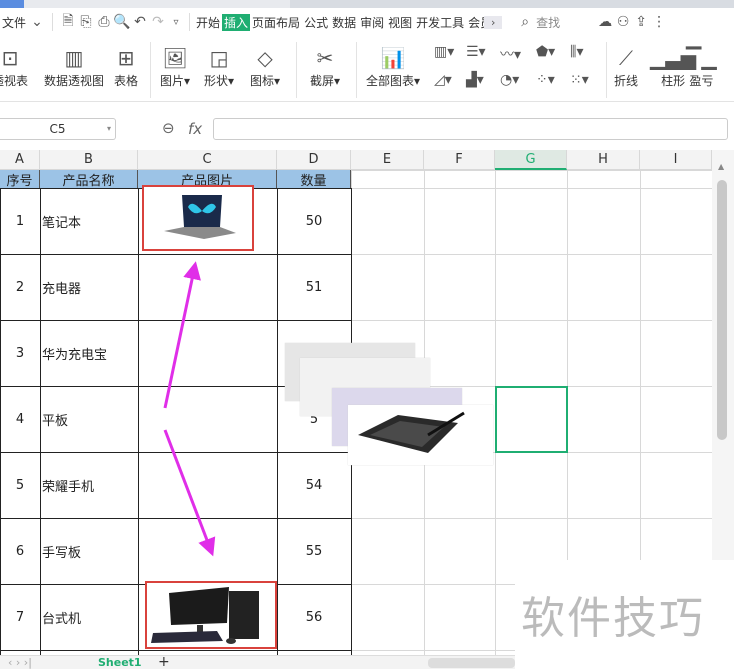  Describe the element at coordinates (86, 22) in the screenshot. I see `export-pdf-icon: ⎘` at that location.